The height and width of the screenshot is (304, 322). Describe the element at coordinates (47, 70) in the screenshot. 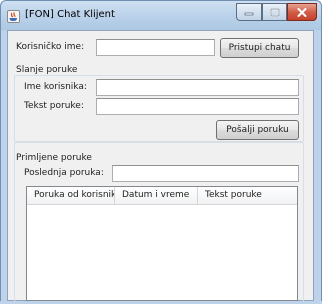

I see `send-section-title: Slanje poruke` at that location.